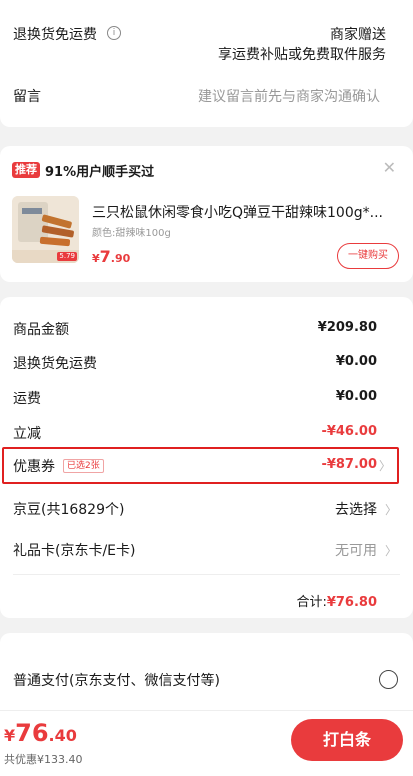  I want to click on giftcard-value: 无可用, so click(356, 550).